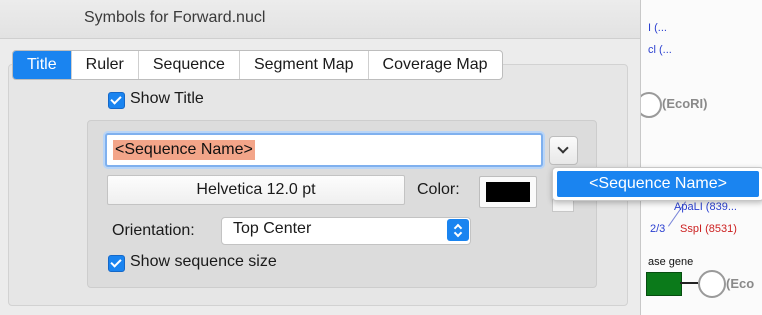 This screenshot has height=315, width=762. What do you see at coordinates (346, 231) in the screenshot?
I see `orientation-popup: Top Center` at bounding box center [346, 231].